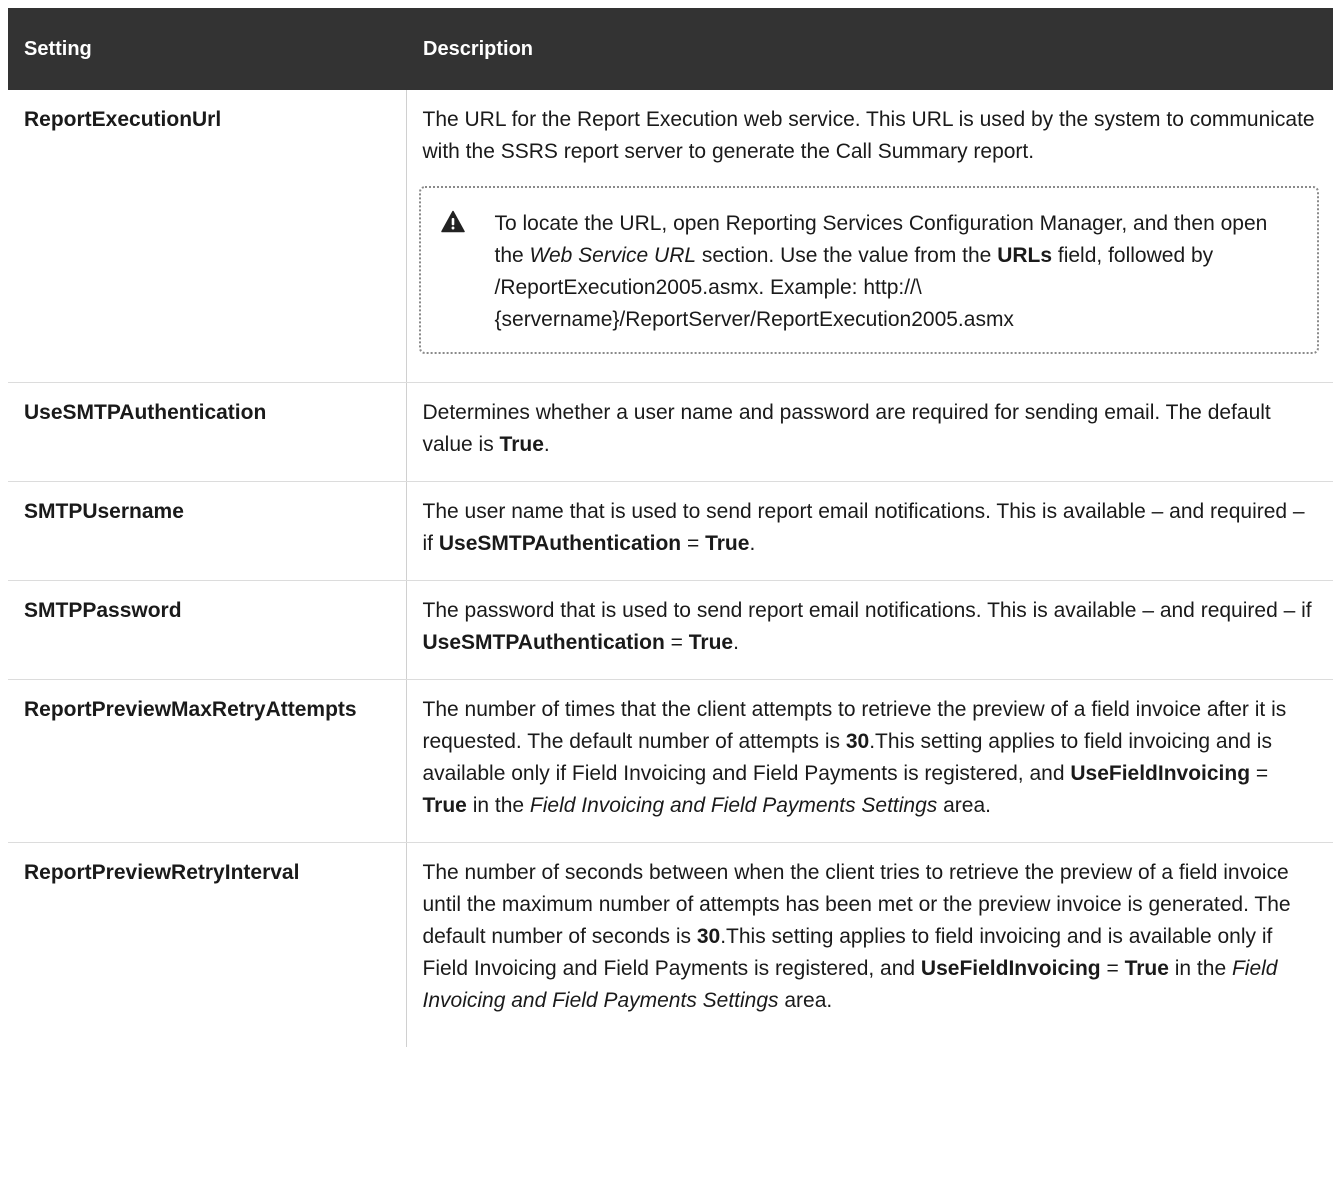 The image size is (1333, 1184). Describe the element at coordinates (666, 4) in the screenshot. I see `page-top-margin` at that location.